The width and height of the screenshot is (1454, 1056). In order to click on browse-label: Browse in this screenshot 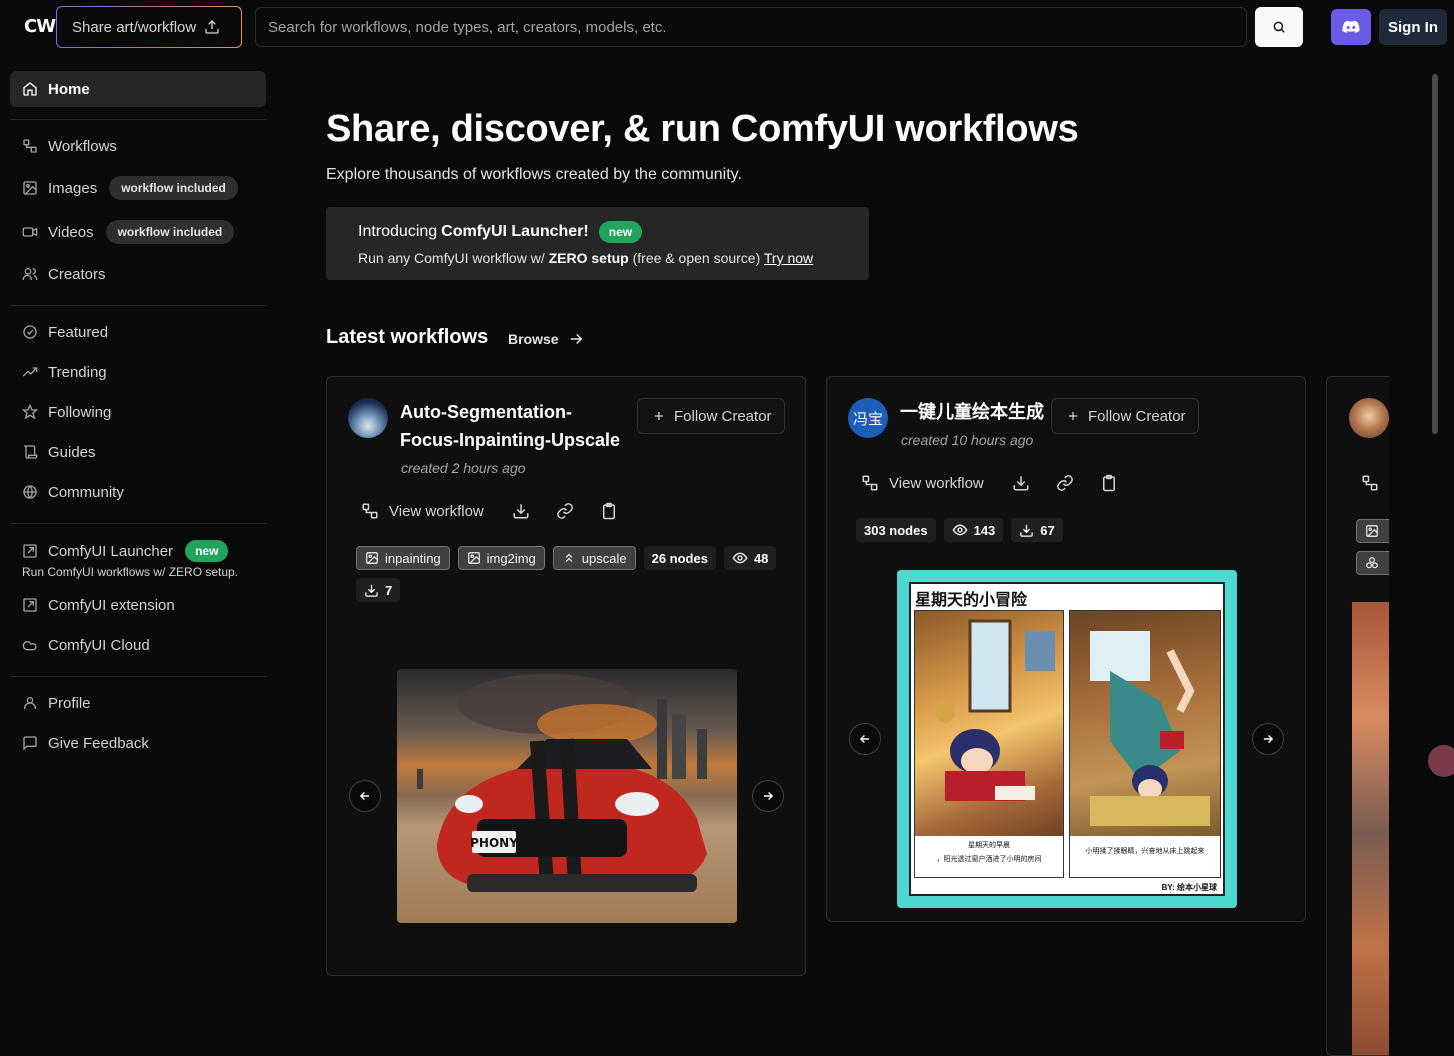, I will do `click(533, 339)`.